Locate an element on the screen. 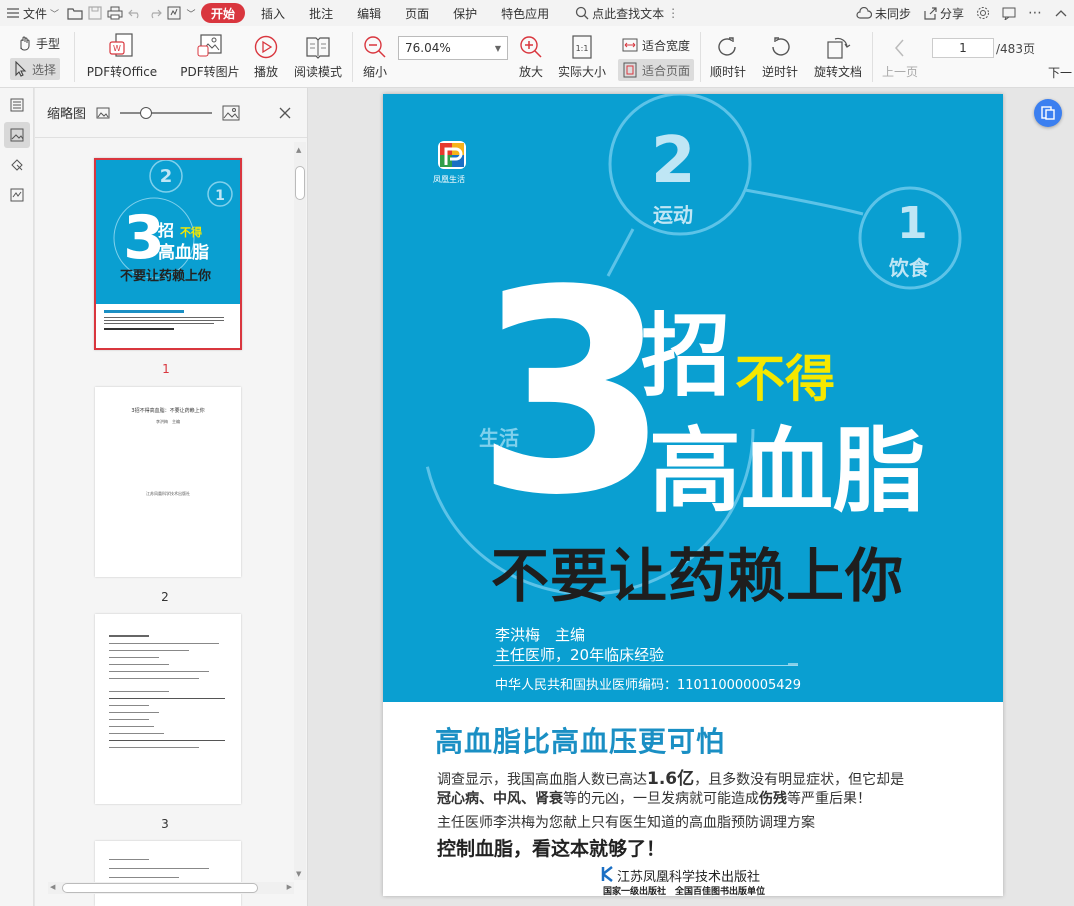 The height and width of the screenshot is (906, 1074). fit-page-icon is located at coordinates (630, 70).